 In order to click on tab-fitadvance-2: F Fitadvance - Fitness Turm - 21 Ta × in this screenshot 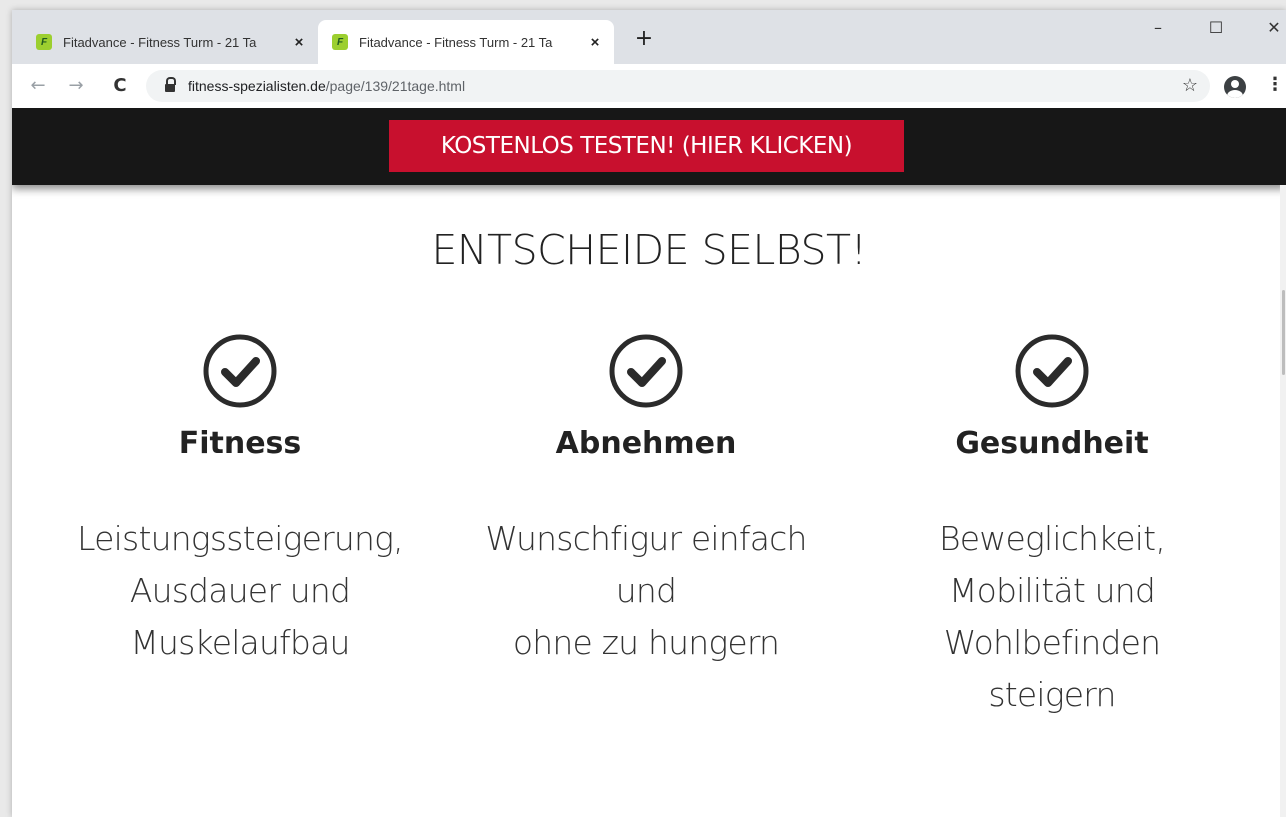, I will do `click(466, 42)`.